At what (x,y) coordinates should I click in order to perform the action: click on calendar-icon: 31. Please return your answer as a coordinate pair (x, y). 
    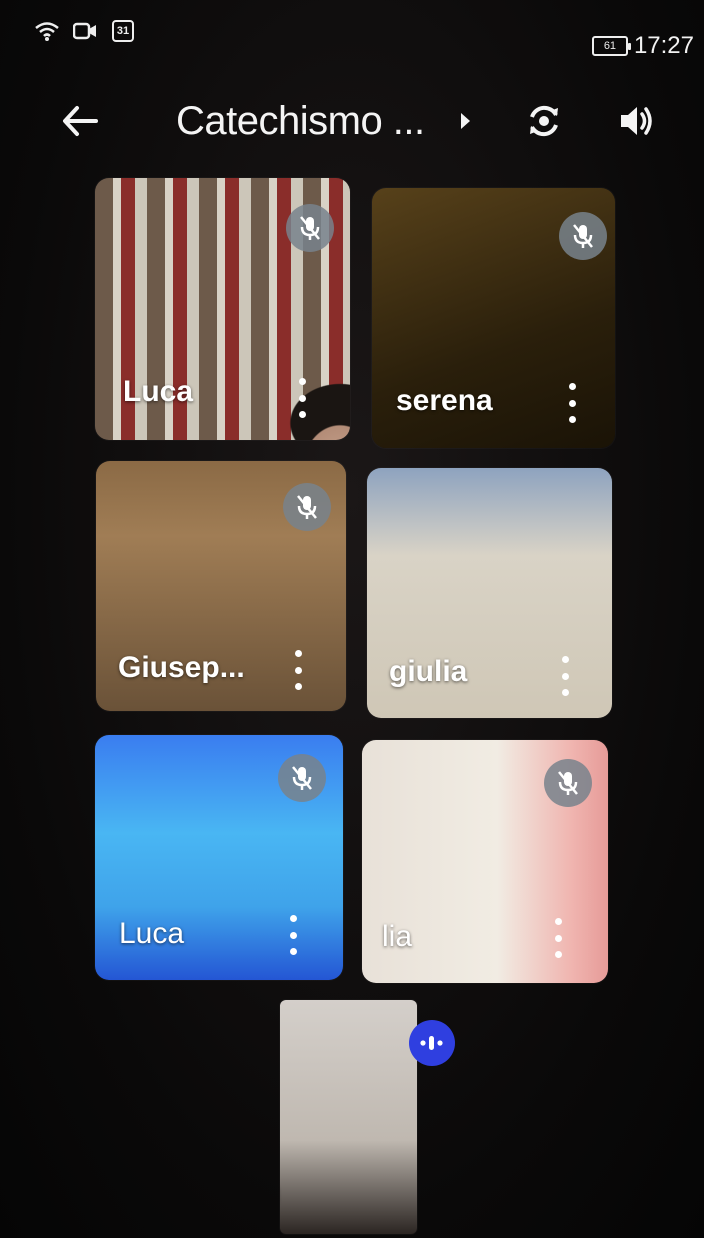
    Looking at the image, I should click on (123, 31).